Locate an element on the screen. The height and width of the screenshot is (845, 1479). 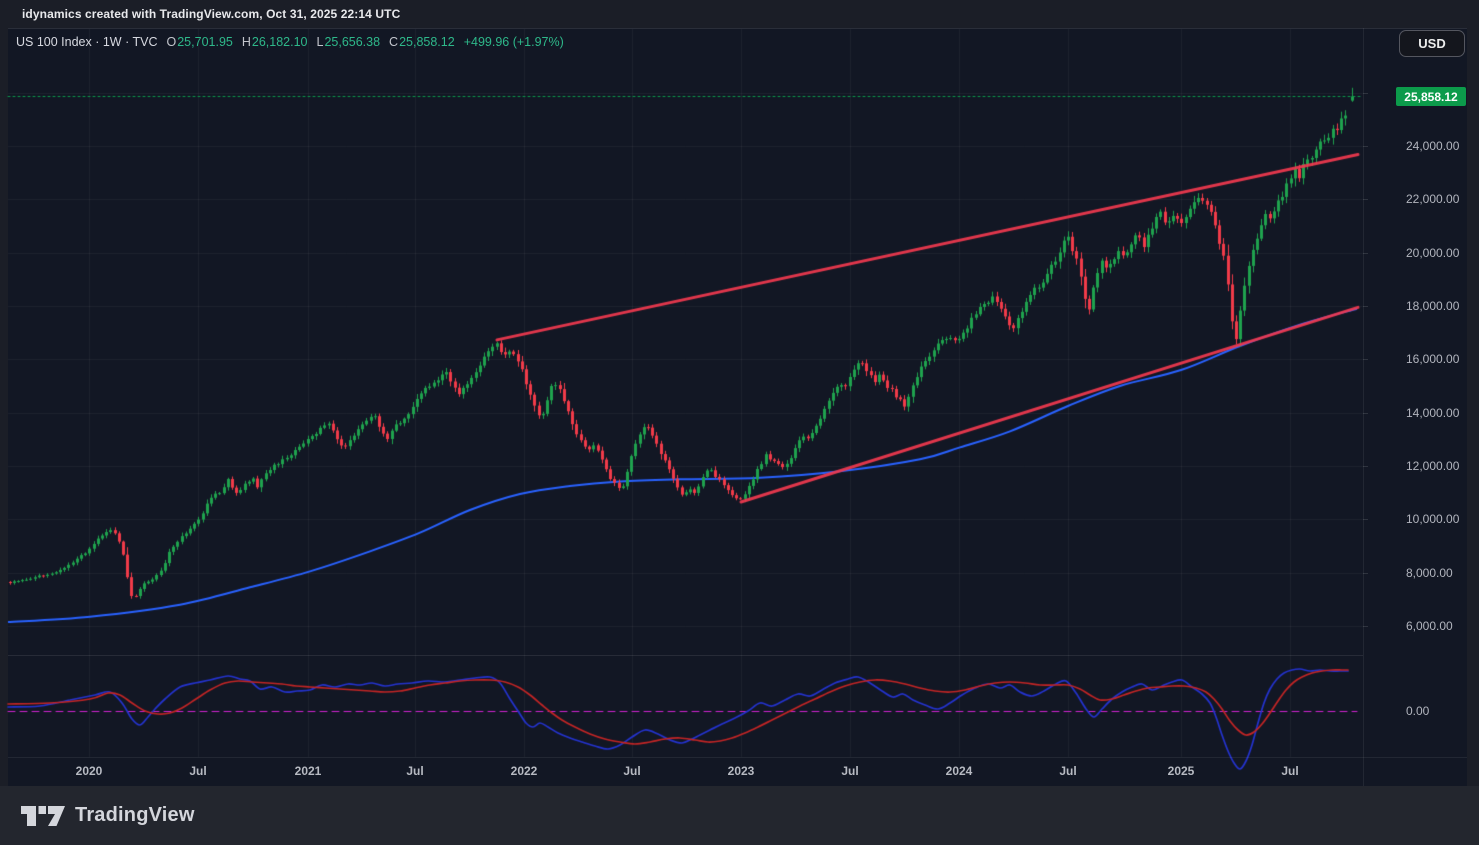
symbol-title: US 100 Index · 1W · TVC is located at coordinates (87, 42).